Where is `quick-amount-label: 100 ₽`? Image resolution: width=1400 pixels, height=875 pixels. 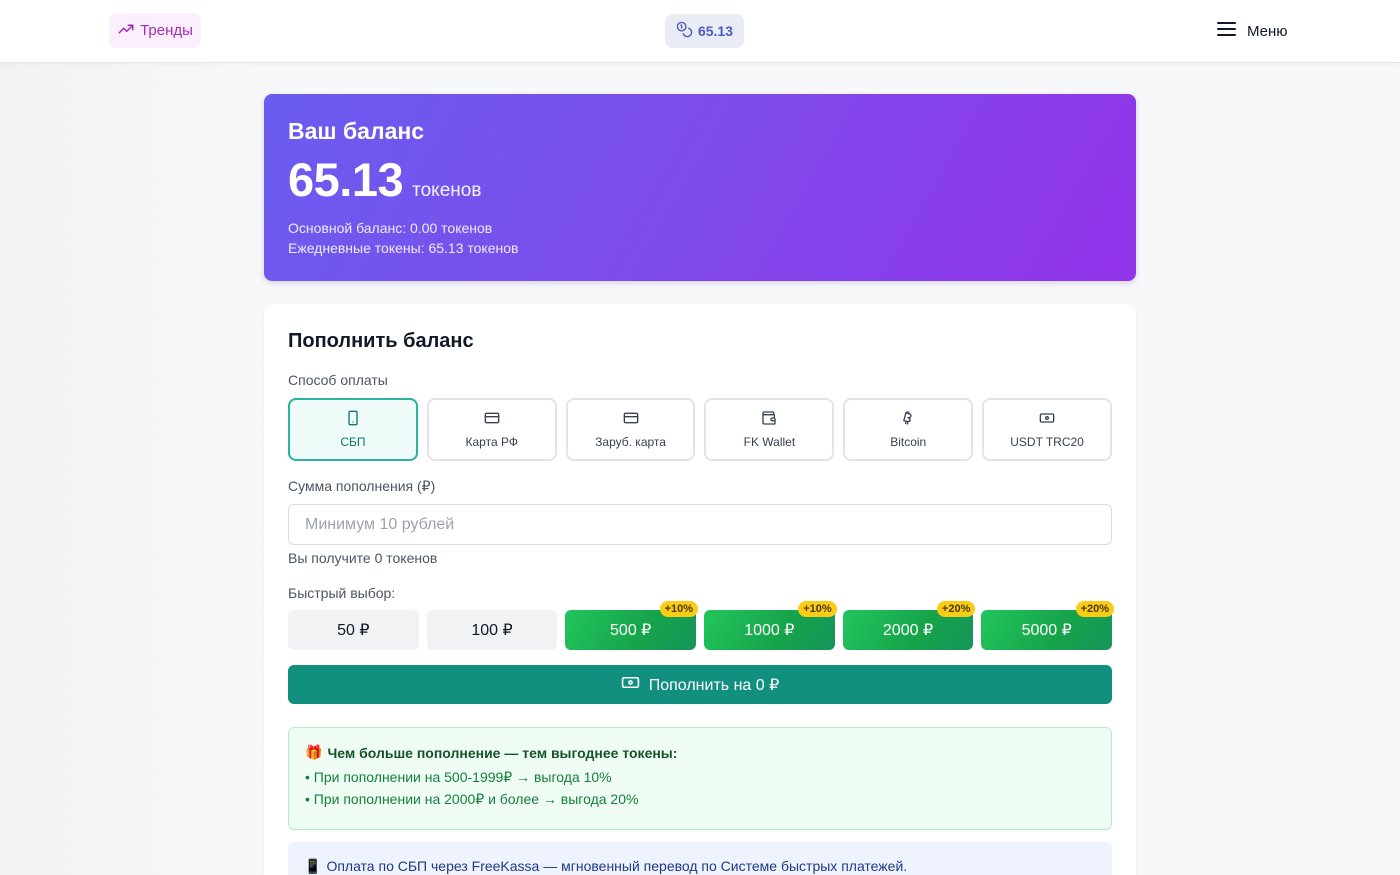 quick-amount-label: 100 ₽ is located at coordinates (492, 630).